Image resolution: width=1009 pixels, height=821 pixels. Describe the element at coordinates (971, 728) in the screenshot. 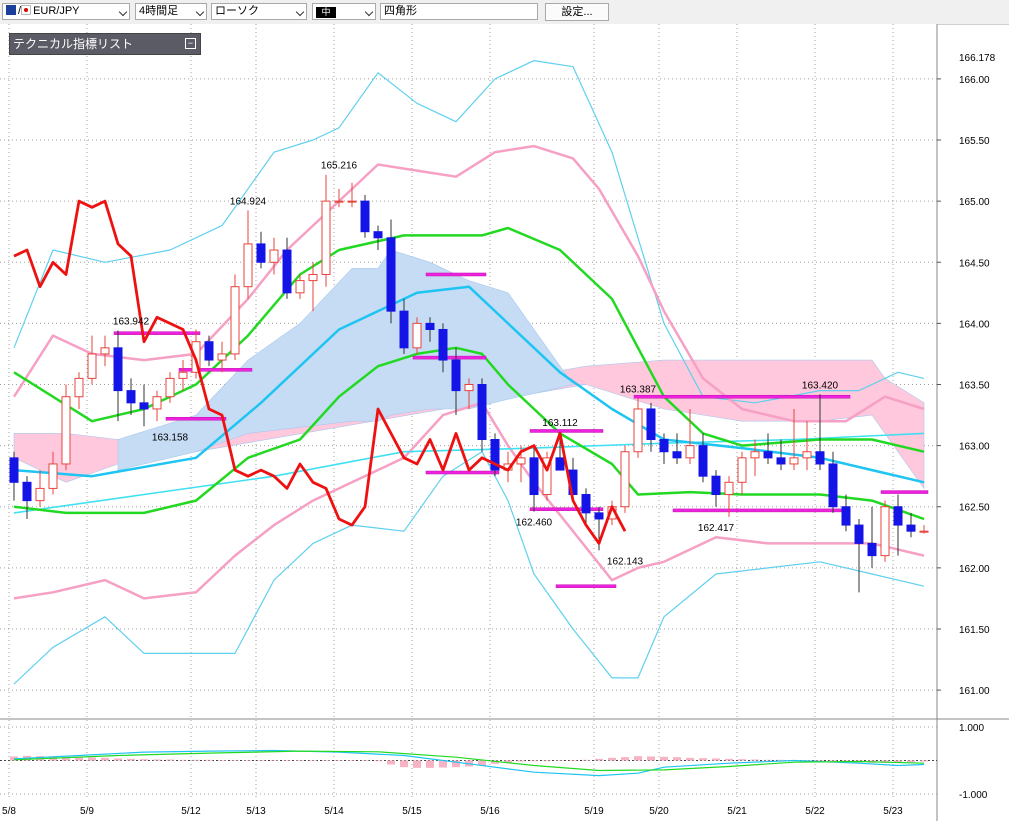

I see `macd-tick-label: 1.000` at that location.